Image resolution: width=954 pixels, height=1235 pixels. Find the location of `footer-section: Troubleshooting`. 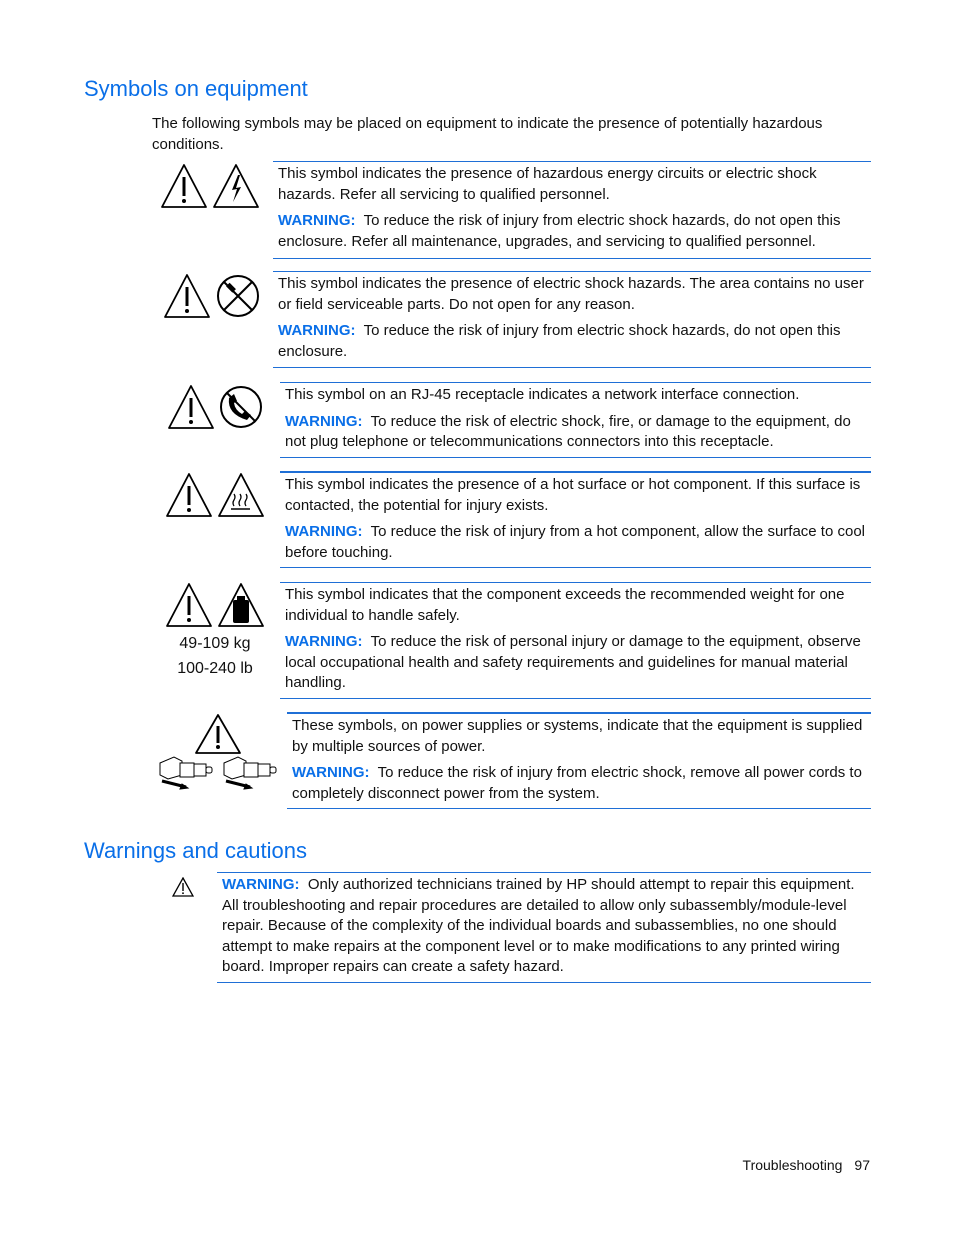

footer-section: Troubleshooting is located at coordinates (792, 1165).